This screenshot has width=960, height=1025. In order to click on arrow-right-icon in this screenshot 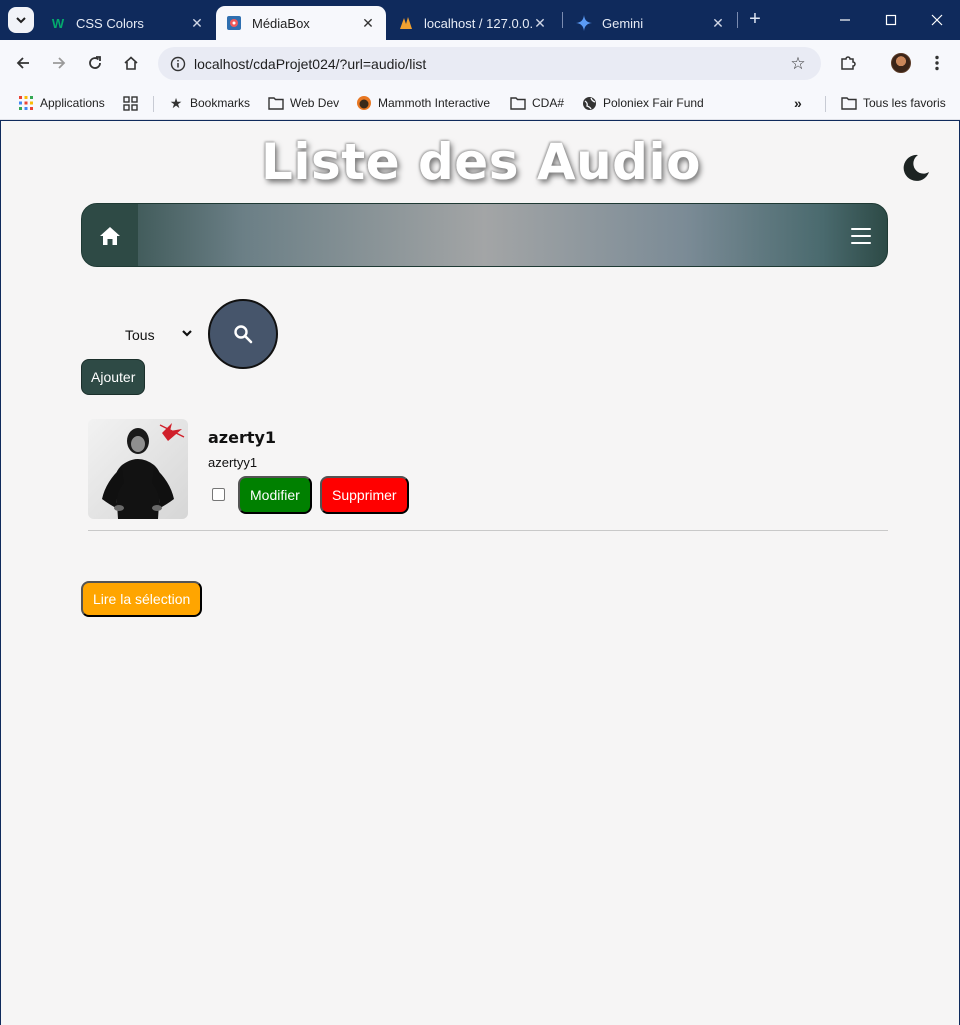, I will do `click(59, 63)`.